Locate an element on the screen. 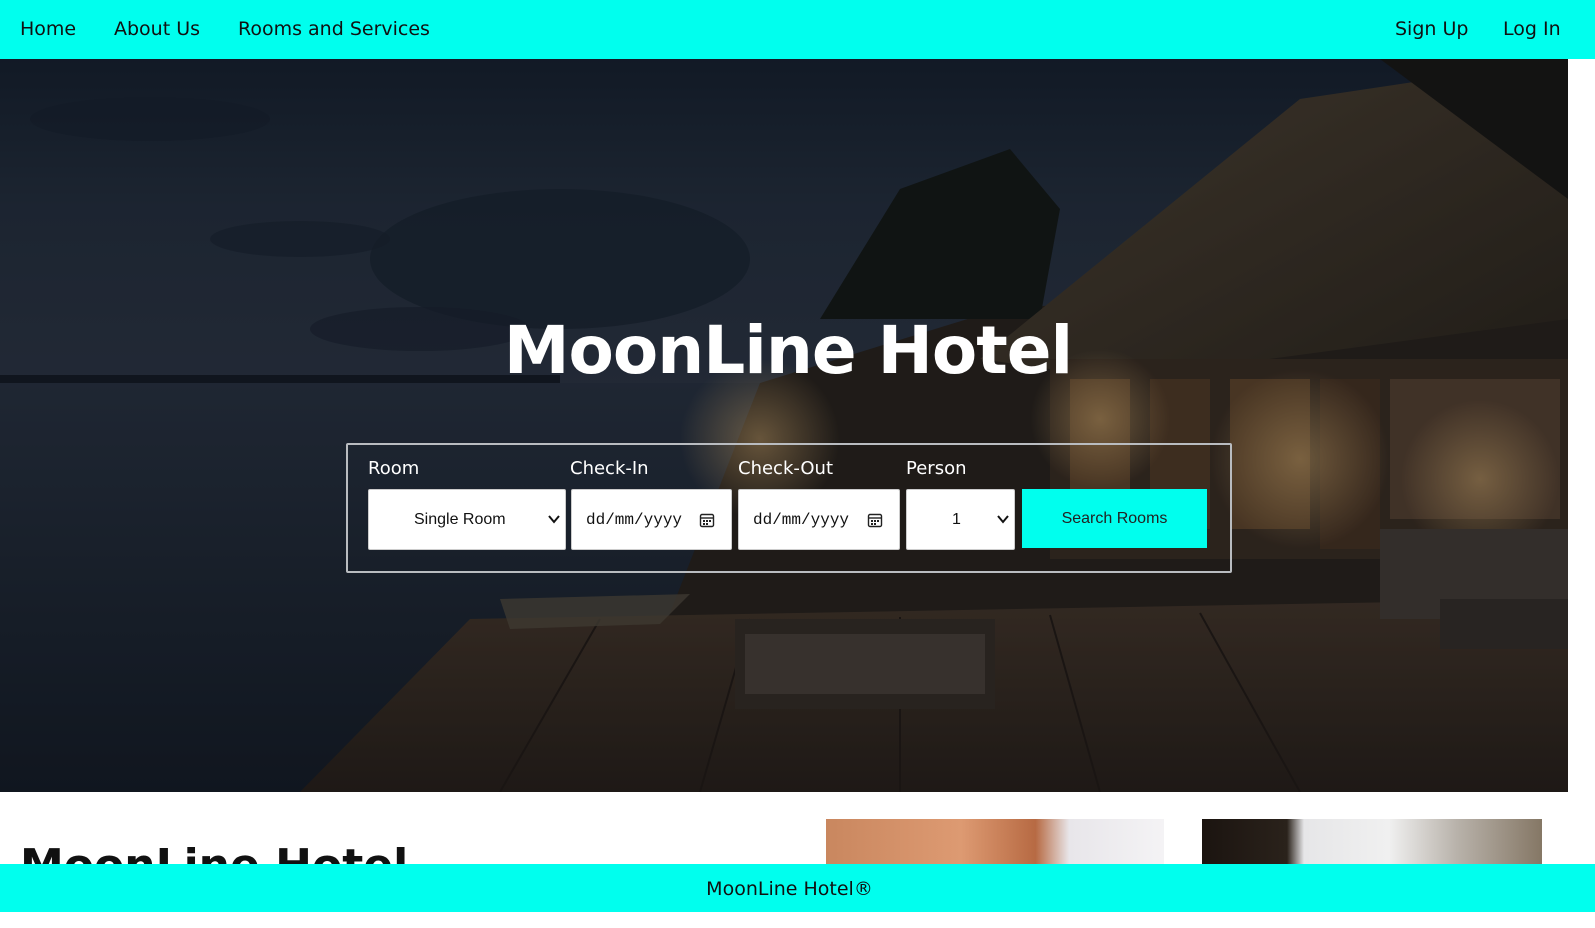 The width and height of the screenshot is (1595, 928). nav-home-link: Home is located at coordinates (48, 29).